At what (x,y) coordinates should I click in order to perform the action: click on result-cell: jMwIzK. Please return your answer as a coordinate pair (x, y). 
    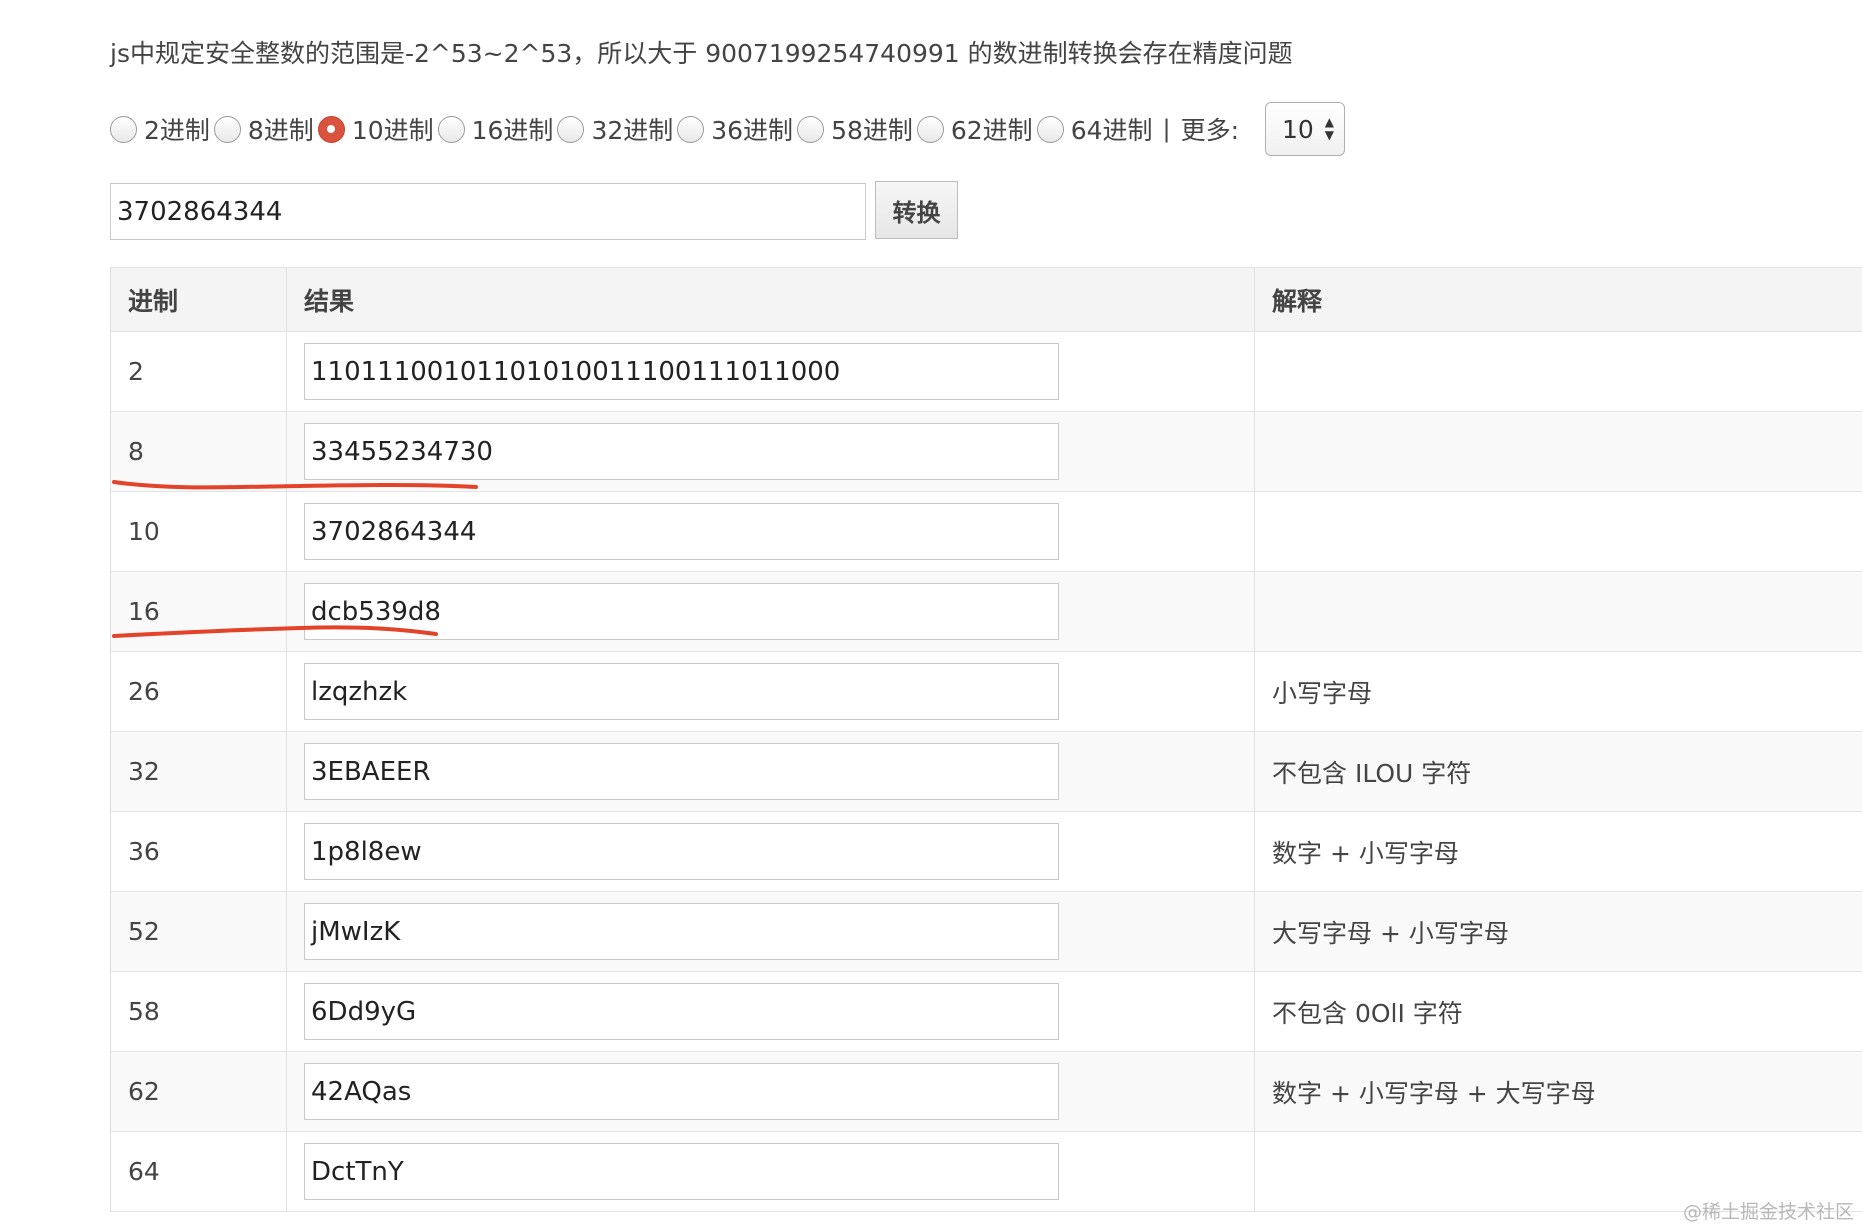
    Looking at the image, I should click on (771, 931).